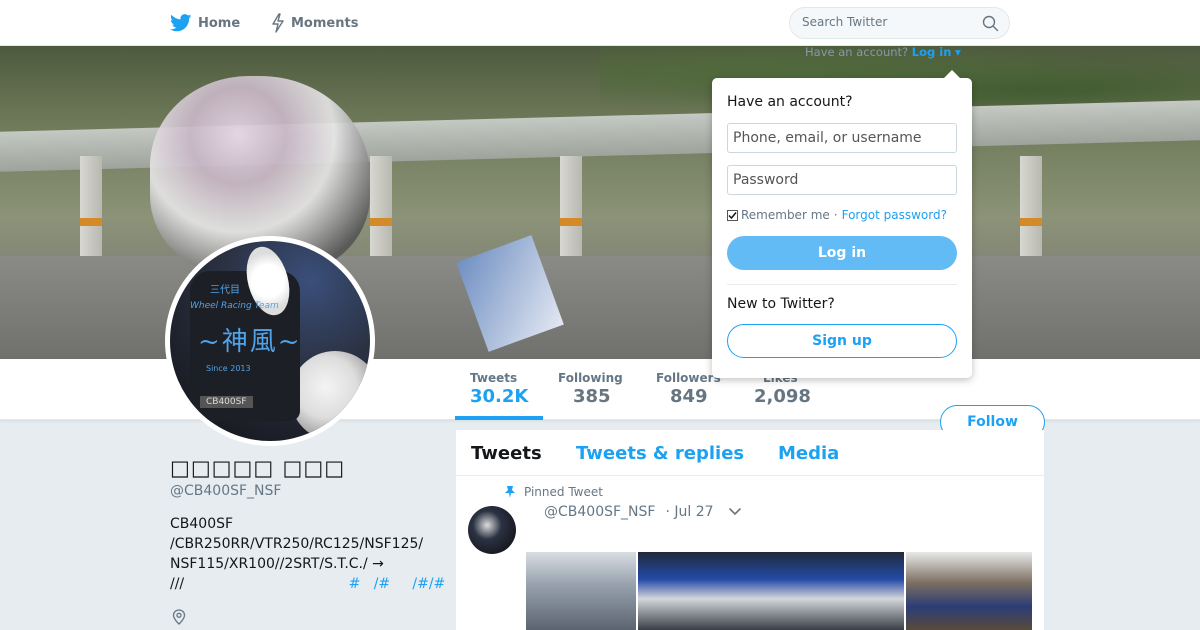 The width and height of the screenshot is (1200, 630). I want to click on stat-label: Followers, so click(688, 378).